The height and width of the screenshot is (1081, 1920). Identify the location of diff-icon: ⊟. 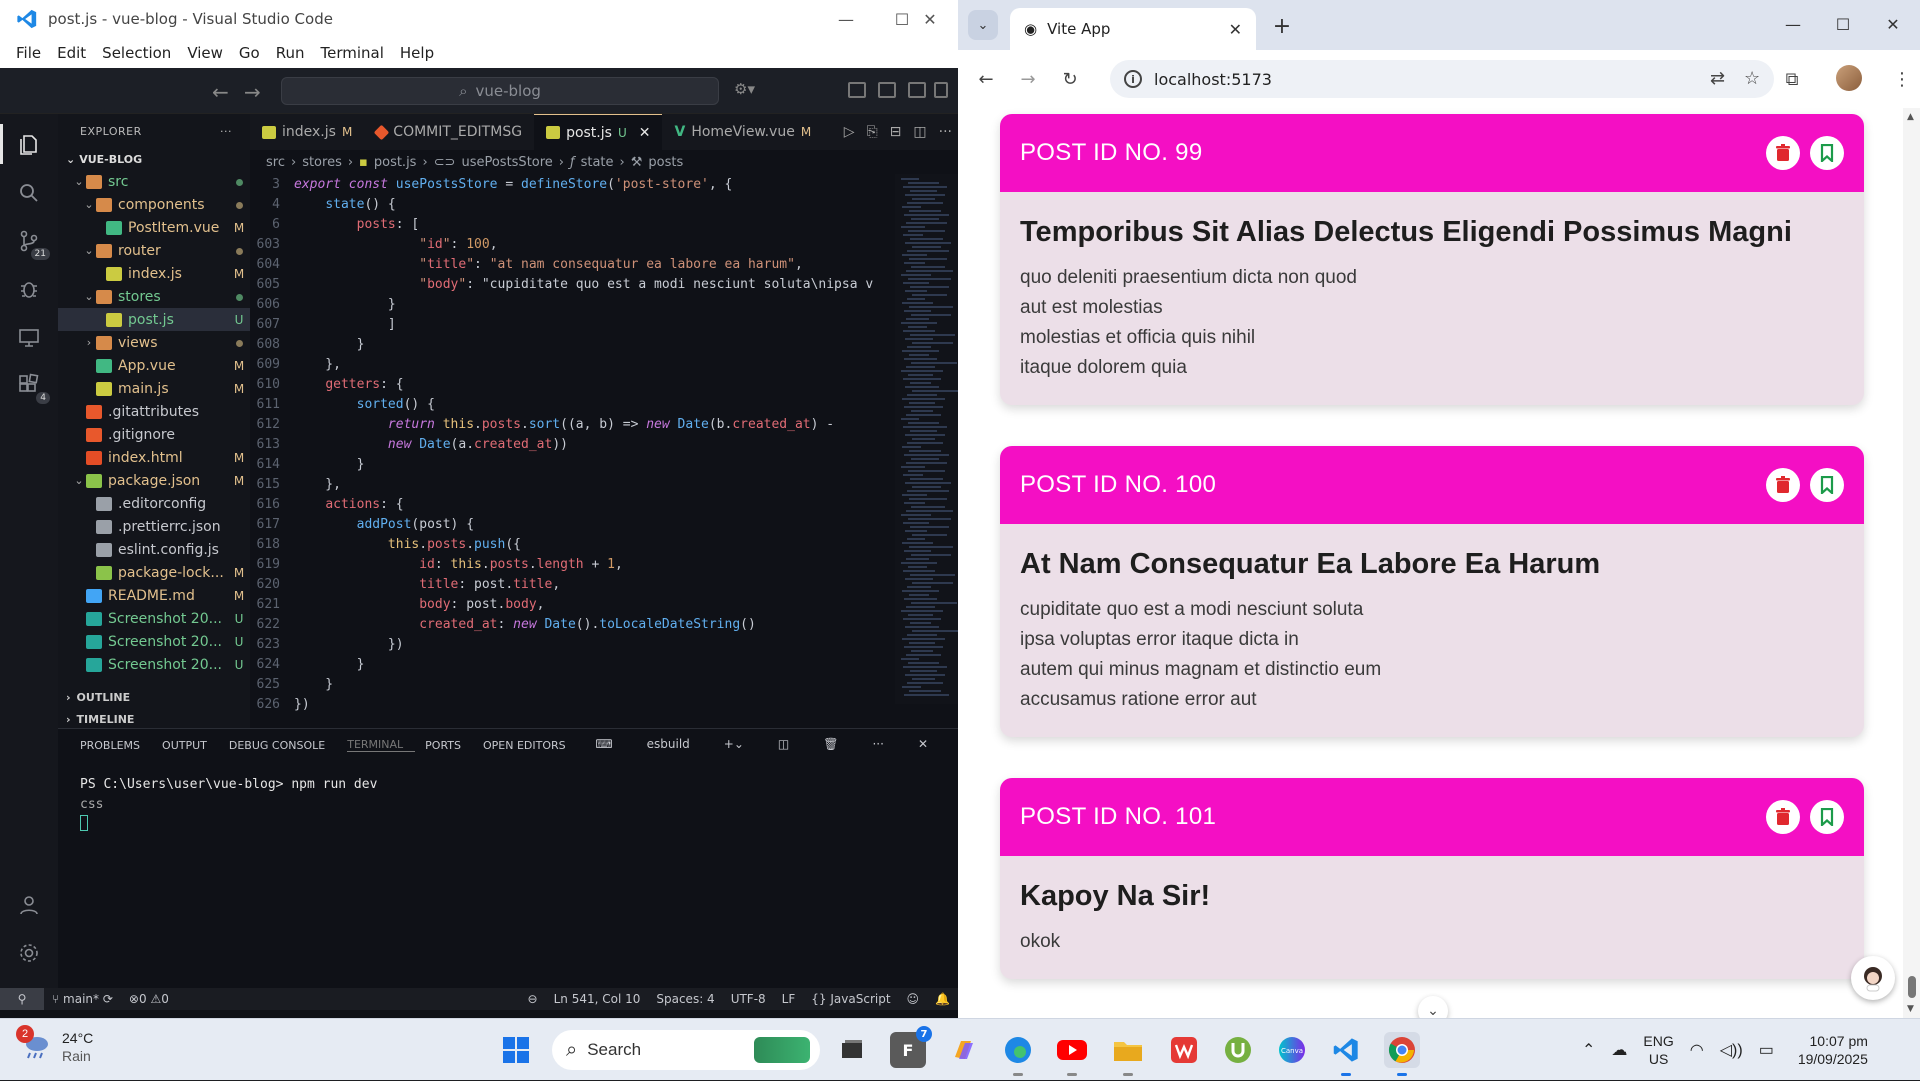
(896, 132).